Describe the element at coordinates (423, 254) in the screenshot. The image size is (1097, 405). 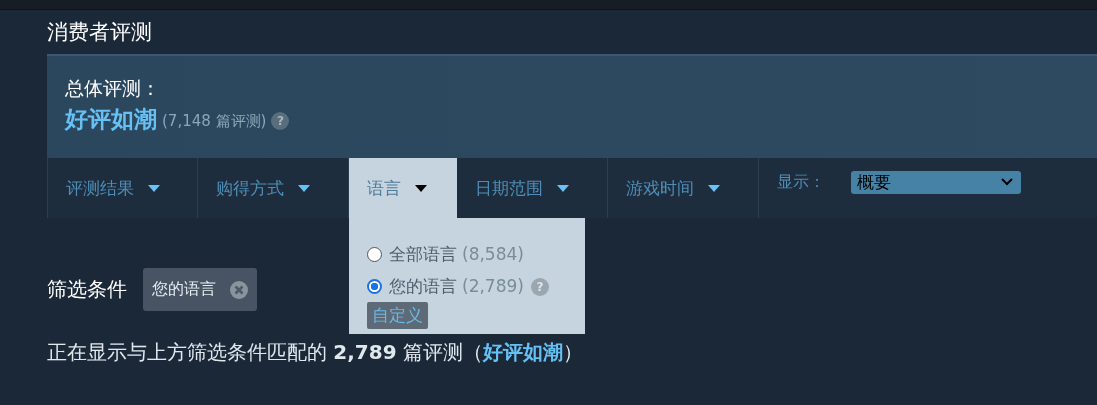
I see `option-label: 全部语言` at that location.